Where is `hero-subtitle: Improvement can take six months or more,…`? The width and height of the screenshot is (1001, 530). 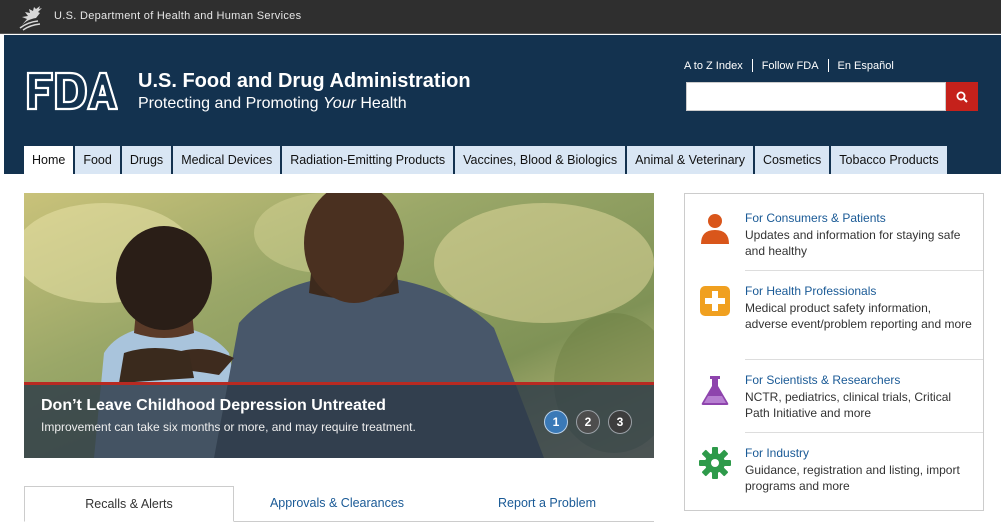
hero-subtitle: Improvement can take six months or more,… is located at coordinates (228, 427).